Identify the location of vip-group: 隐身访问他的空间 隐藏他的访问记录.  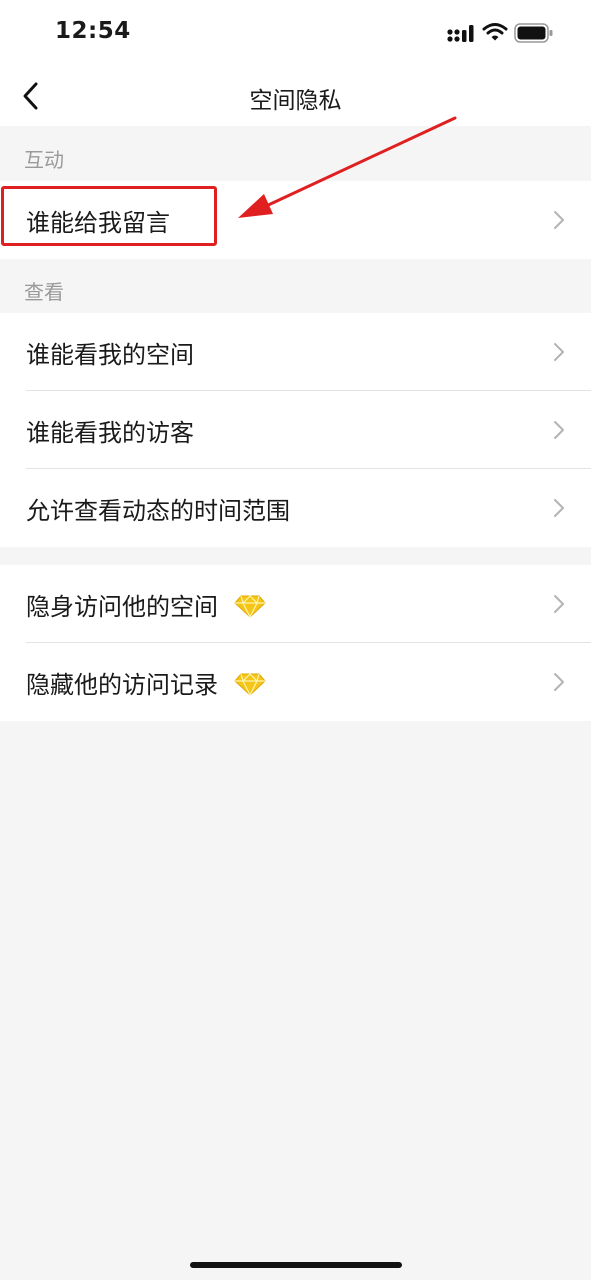
(295, 643).